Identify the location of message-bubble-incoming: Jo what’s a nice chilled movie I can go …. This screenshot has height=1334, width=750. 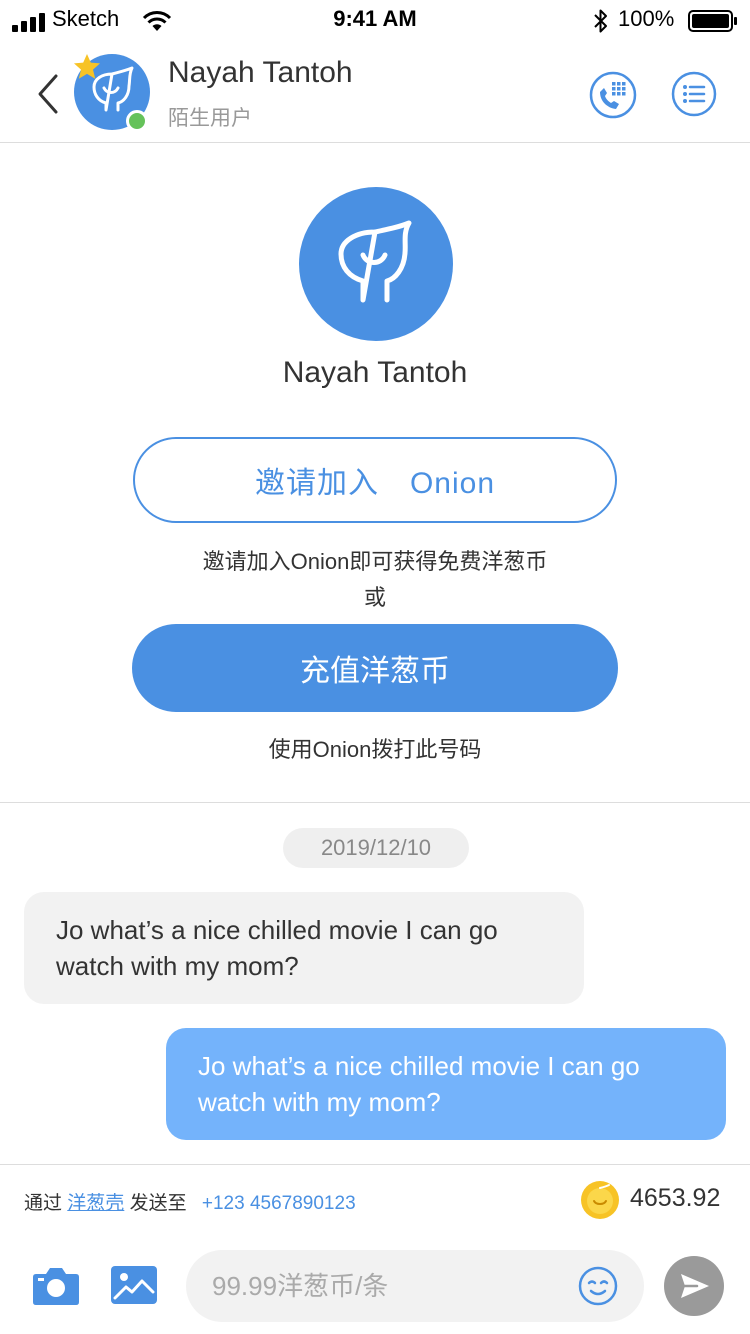
(304, 948).